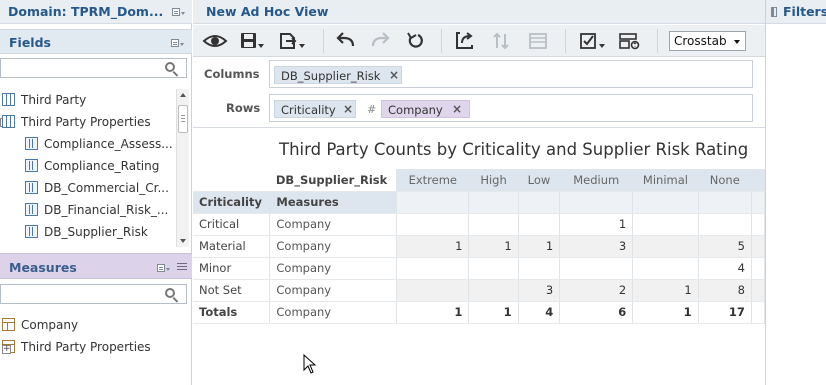 This screenshot has width=826, height=385. Describe the element at coordinates (232, 202) in the screenshot. I see `row-dimension-header: Criticality` at that location.